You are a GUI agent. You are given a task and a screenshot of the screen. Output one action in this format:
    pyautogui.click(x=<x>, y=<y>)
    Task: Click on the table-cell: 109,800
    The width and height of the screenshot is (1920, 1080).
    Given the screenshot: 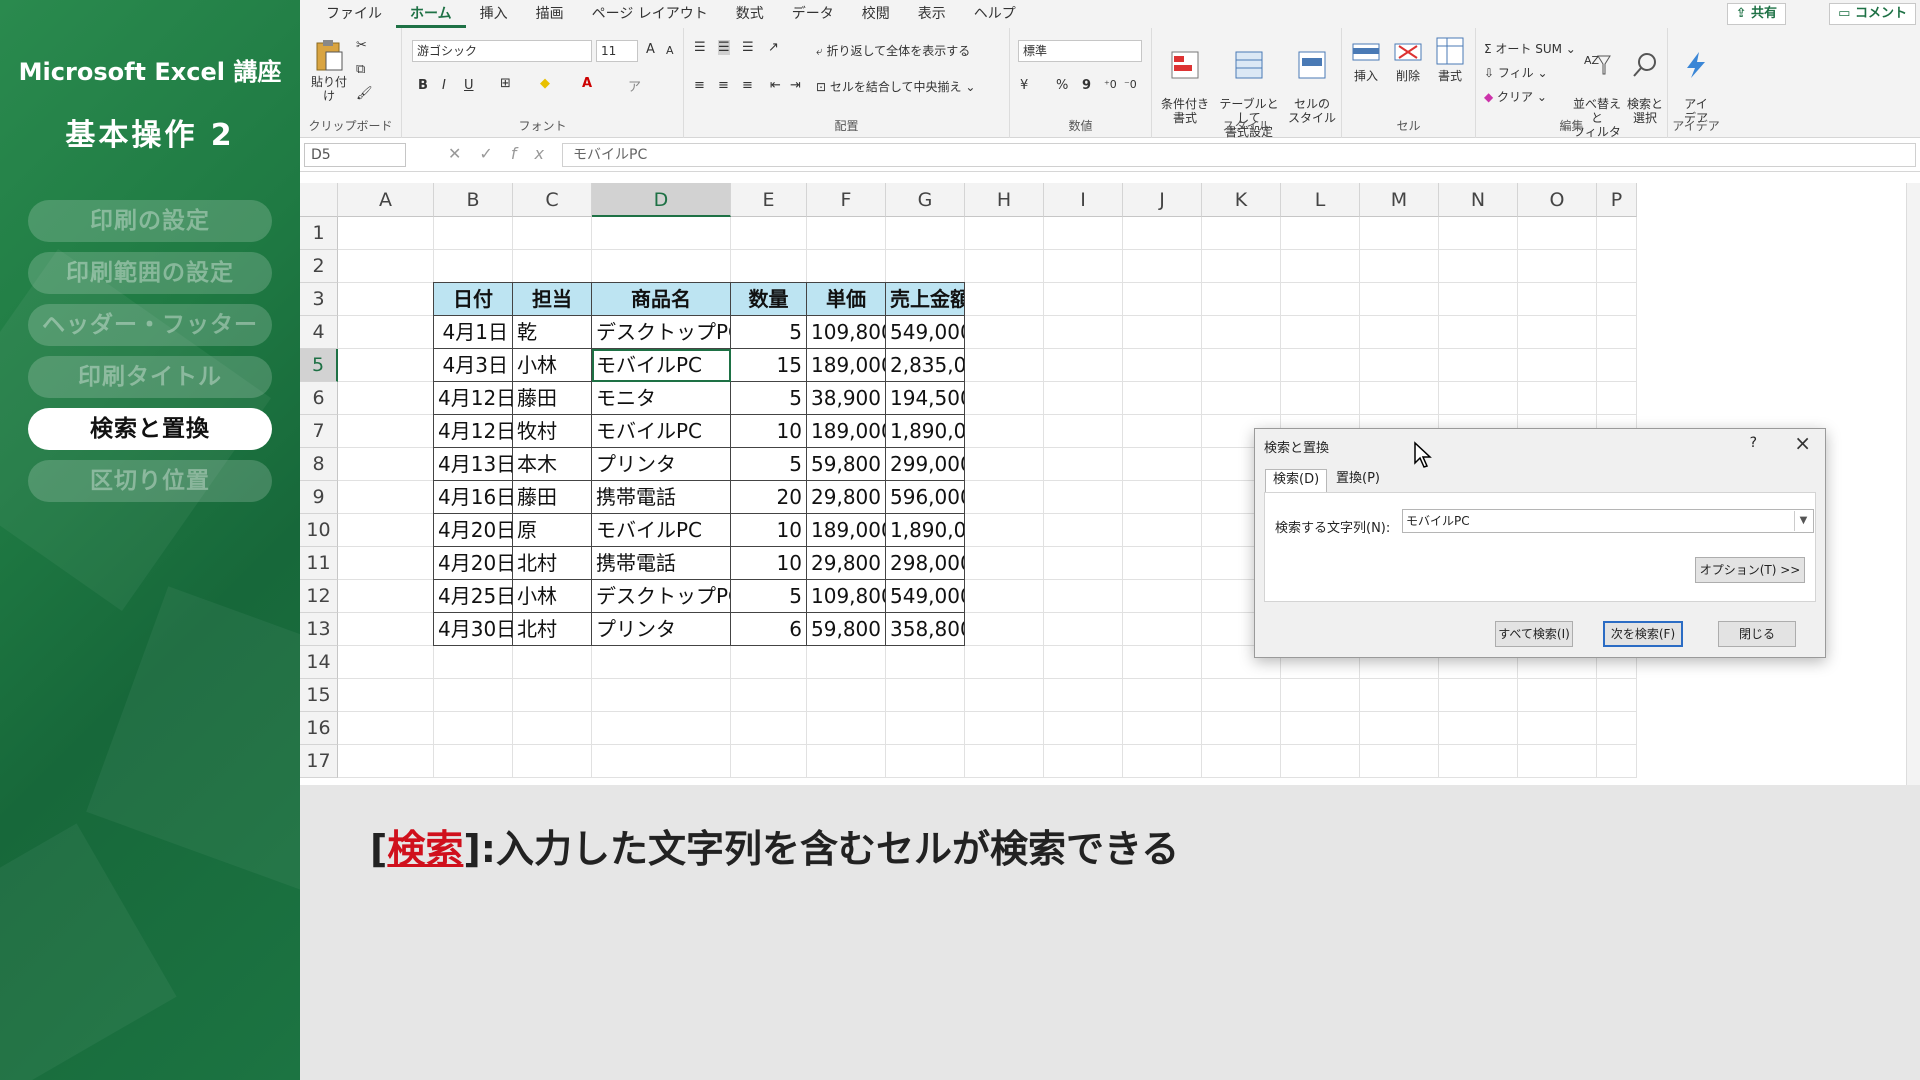 What is the action you would take?
    pyautogui.click(x=846, y=332)
    